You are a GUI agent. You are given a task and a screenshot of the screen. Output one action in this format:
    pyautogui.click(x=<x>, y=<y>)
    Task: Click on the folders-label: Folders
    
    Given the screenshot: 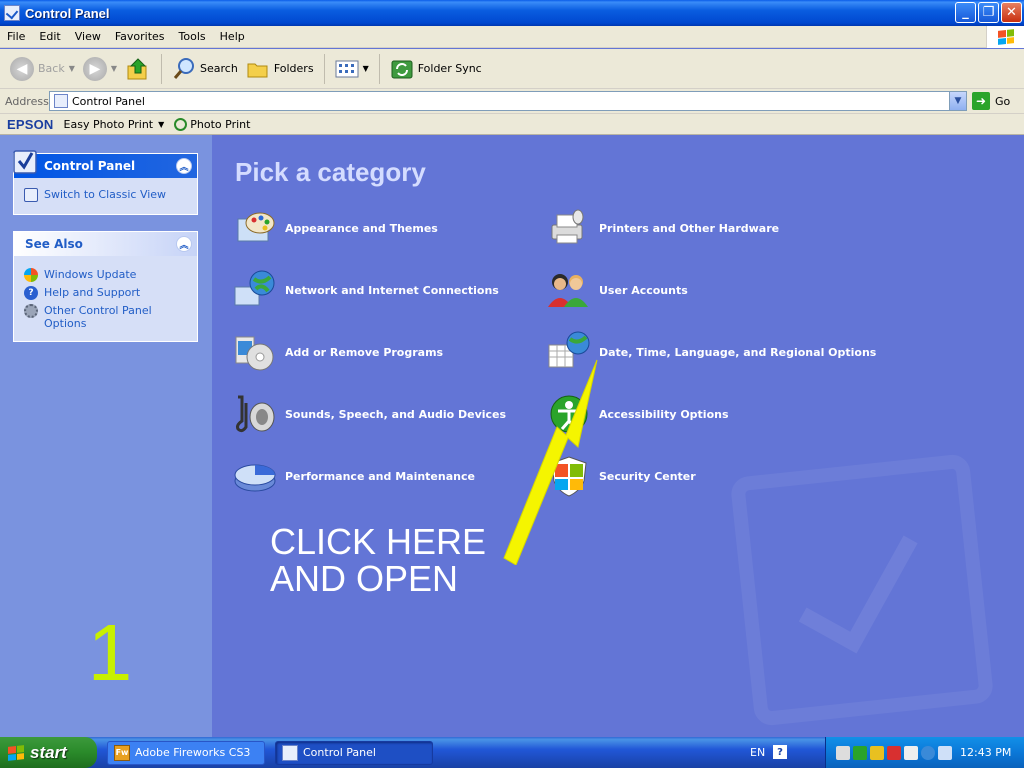 What is the action you would take?
    pyautogui.click(x=293, y=68)
    